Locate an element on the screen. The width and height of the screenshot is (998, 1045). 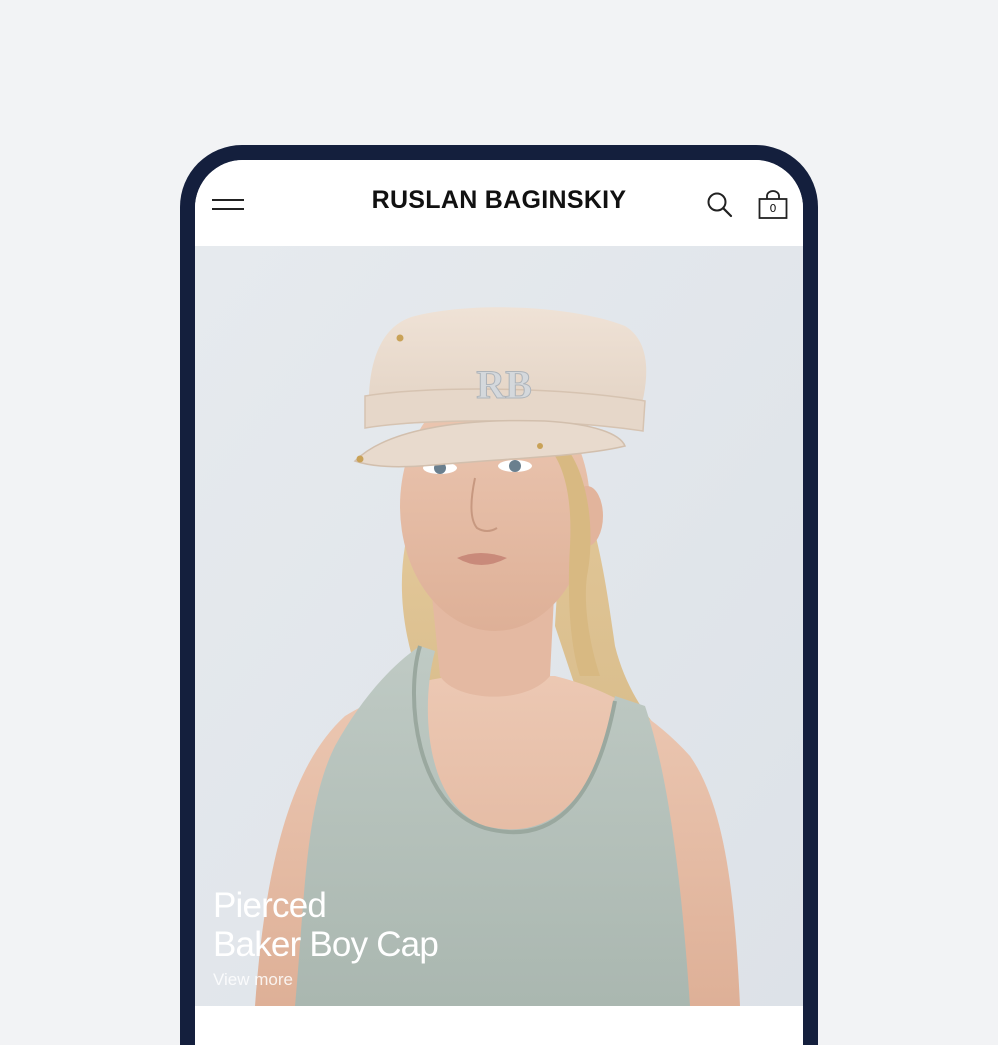
search-icon is located at coordinates (720, 205).